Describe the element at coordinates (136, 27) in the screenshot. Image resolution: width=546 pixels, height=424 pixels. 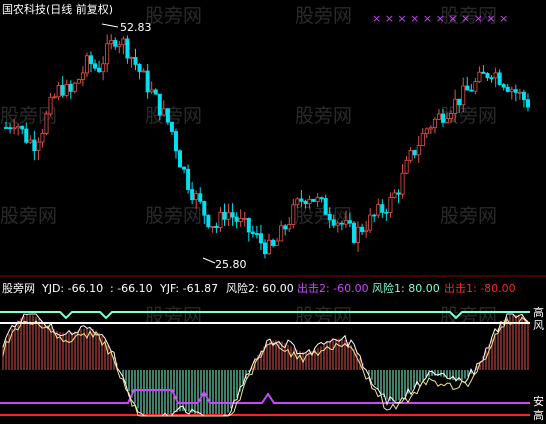
I see `high-label: 52.83` at that location.